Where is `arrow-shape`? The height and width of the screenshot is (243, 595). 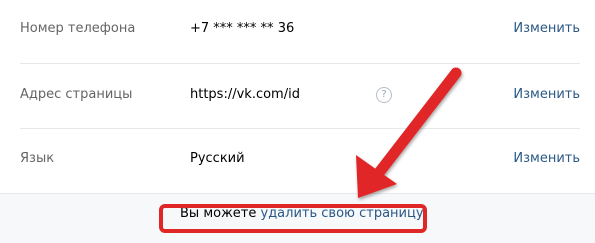 arrow-shape is located at coordinates (409, 132).